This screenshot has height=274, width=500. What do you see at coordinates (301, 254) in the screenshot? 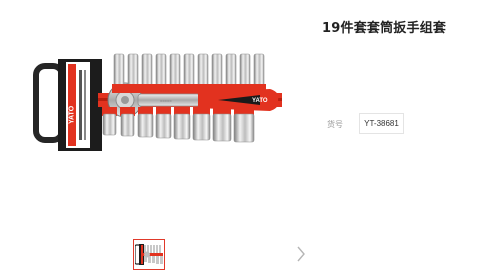
I see `chevron-right-icon` at bounding box center [301, 254].